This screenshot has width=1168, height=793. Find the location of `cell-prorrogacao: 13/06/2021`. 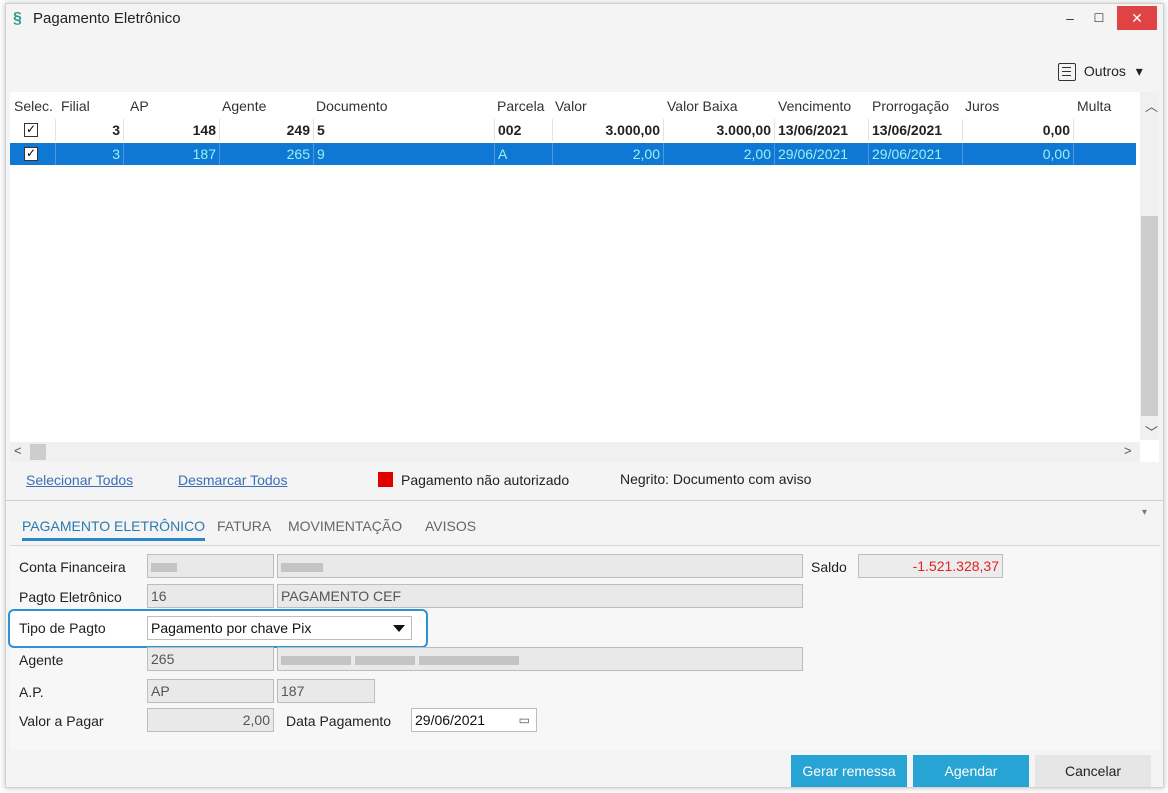

cell-prorrogacao: 13/06/2021 is located at coordinates (916, 130).